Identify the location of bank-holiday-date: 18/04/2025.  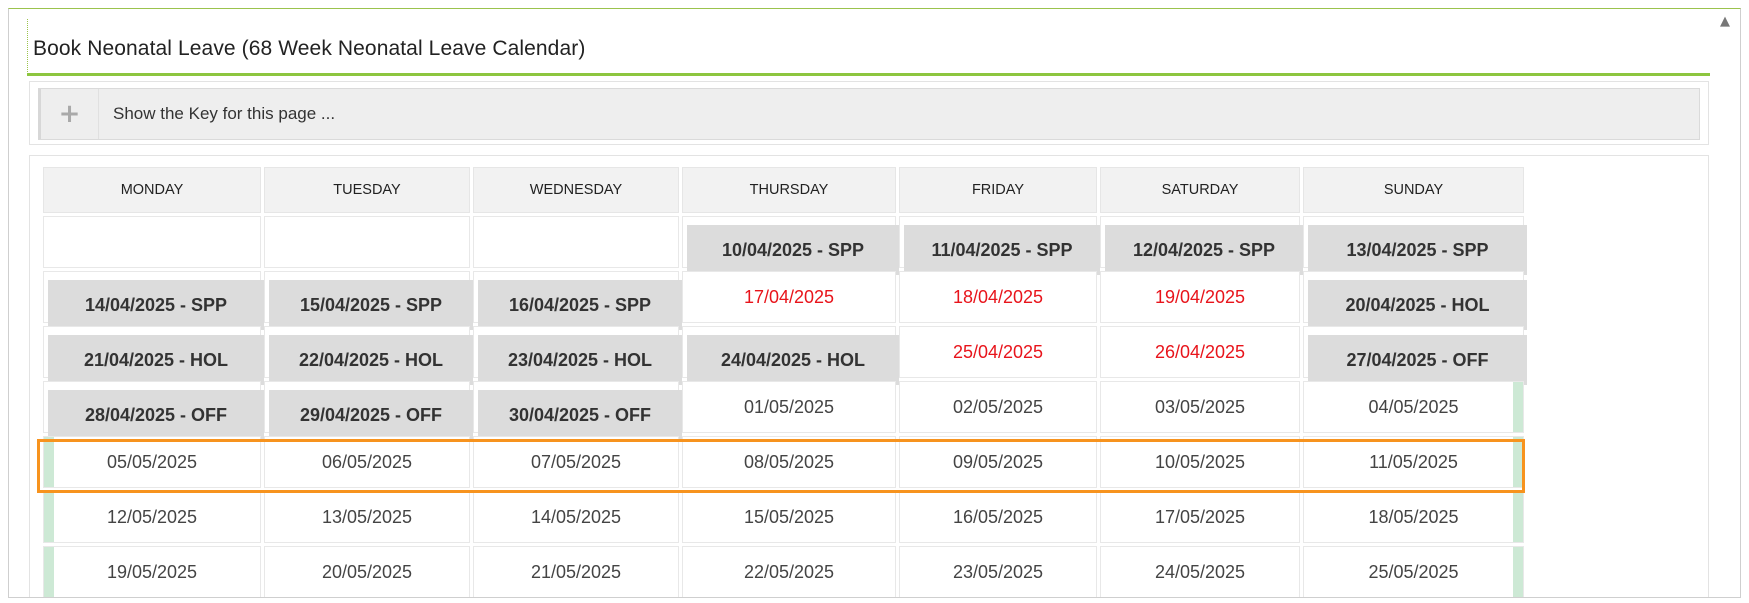
(998, 296).